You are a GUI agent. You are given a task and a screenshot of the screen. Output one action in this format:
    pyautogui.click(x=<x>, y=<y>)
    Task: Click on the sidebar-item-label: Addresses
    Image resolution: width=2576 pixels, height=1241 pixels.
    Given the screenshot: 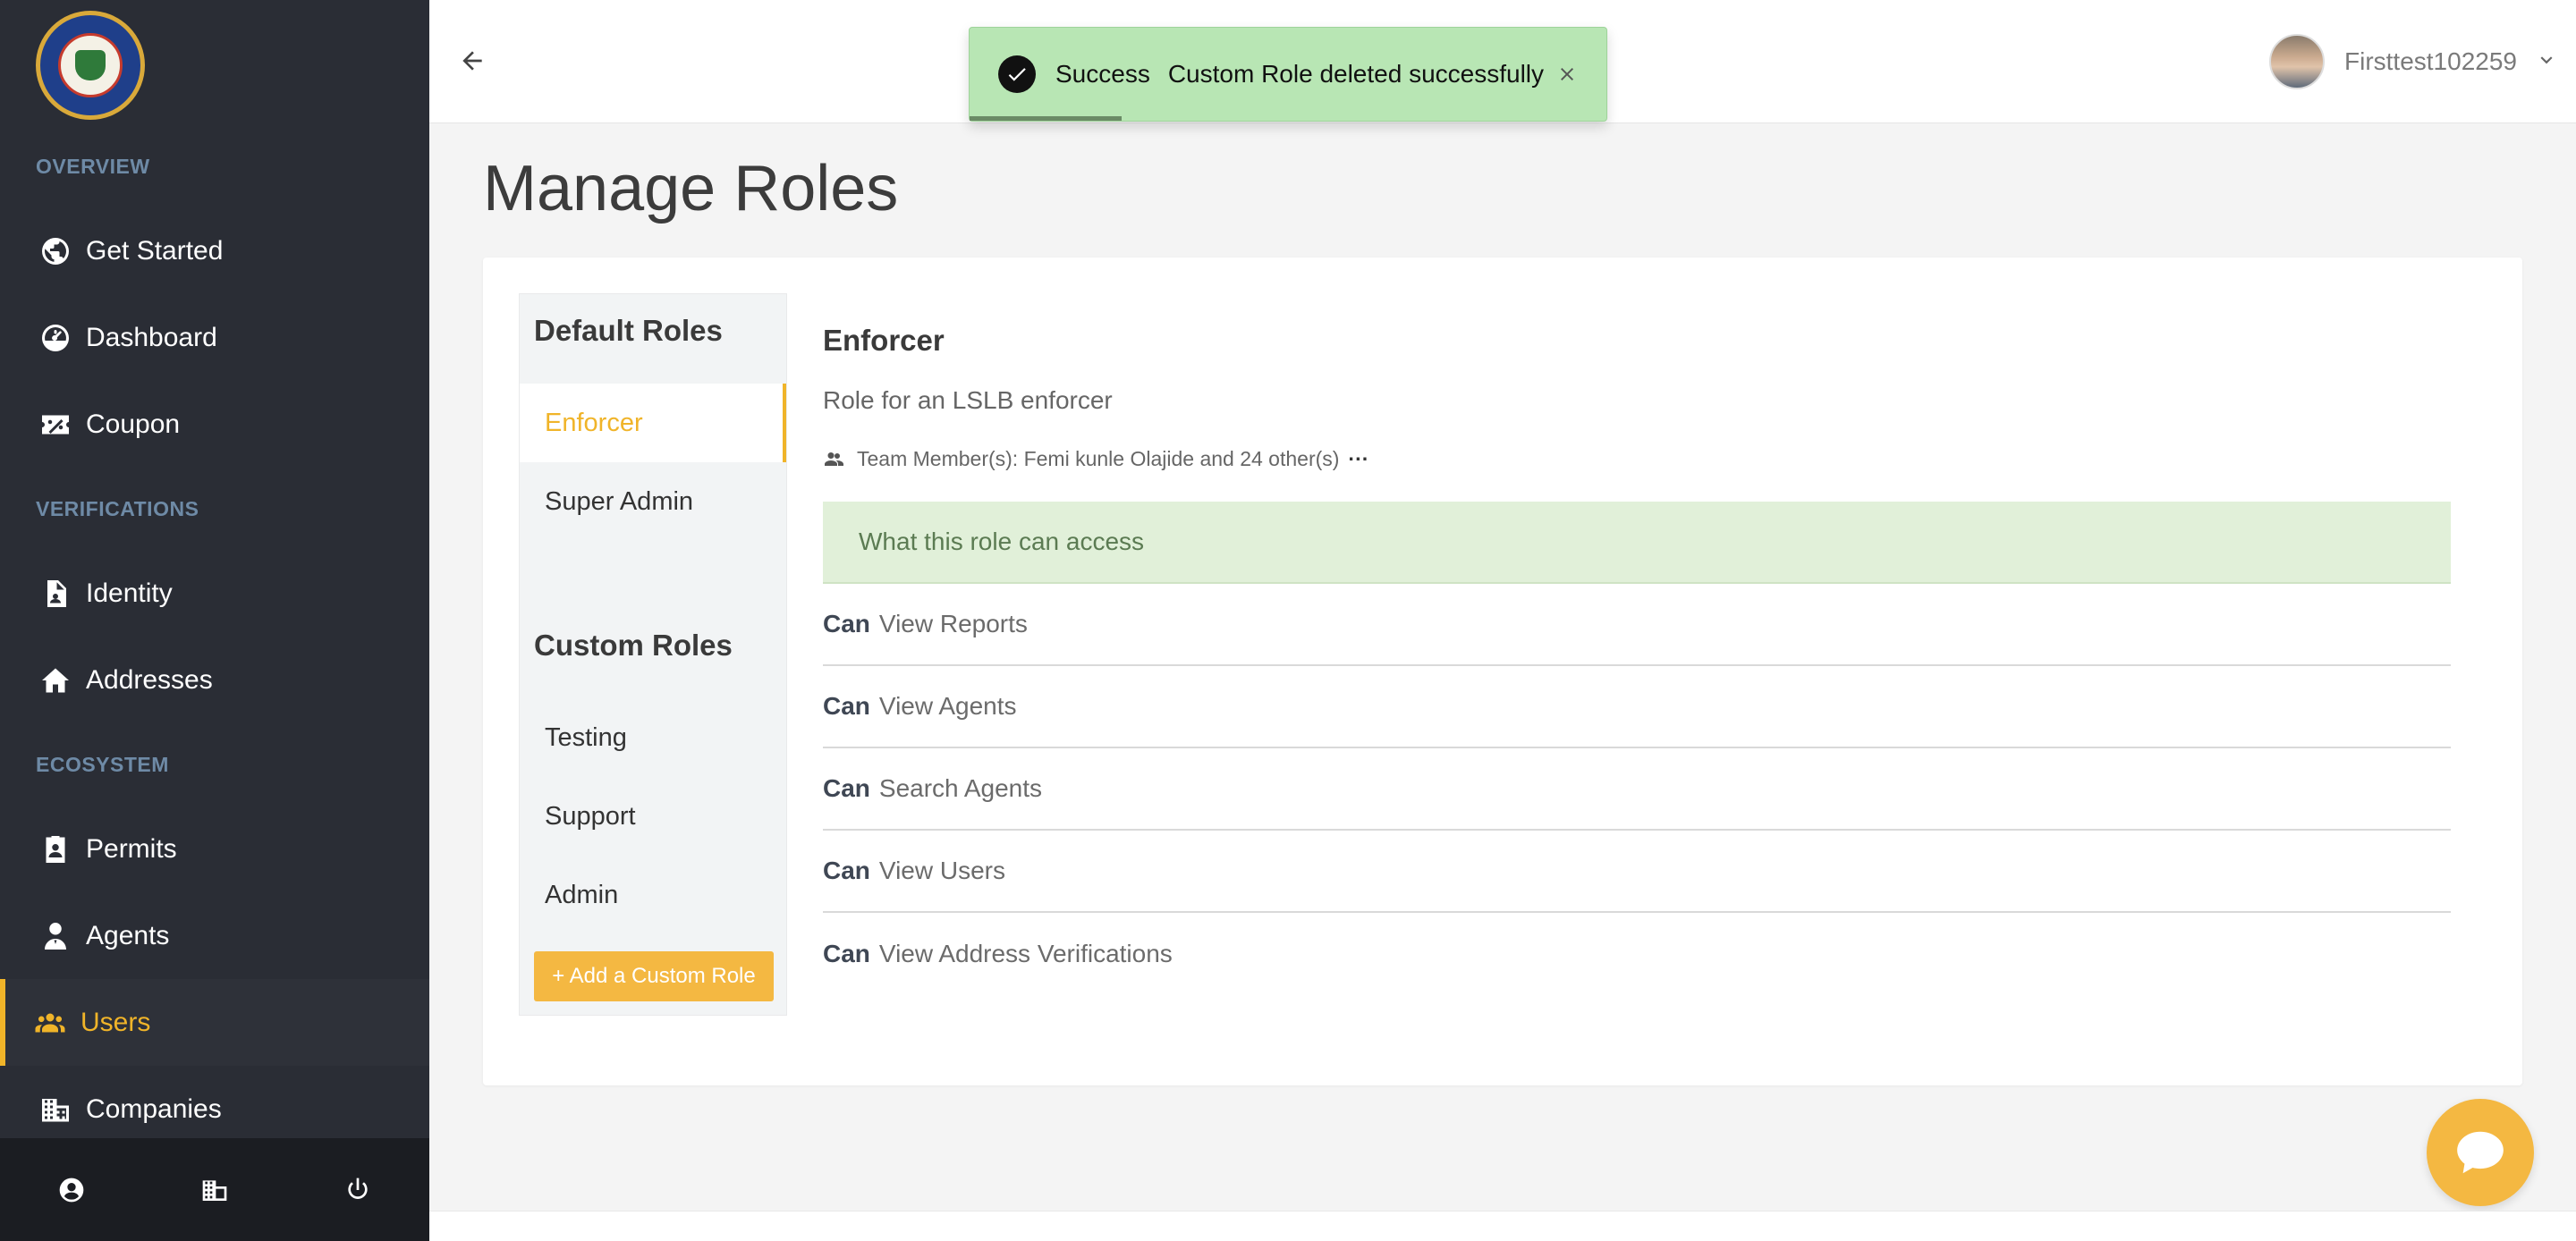 What is the action you would take?
    pyautogui.click(x=149, y=679)
    